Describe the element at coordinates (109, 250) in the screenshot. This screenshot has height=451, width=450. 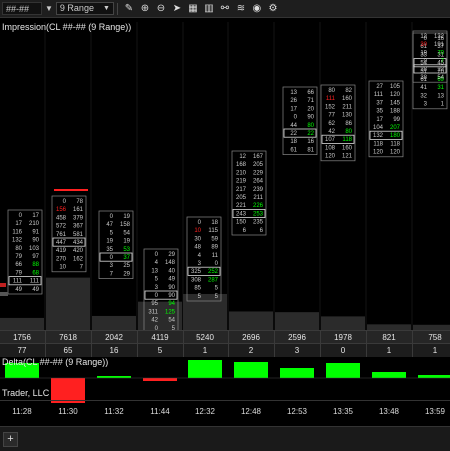
I see `bid-volume: 35` at that location.